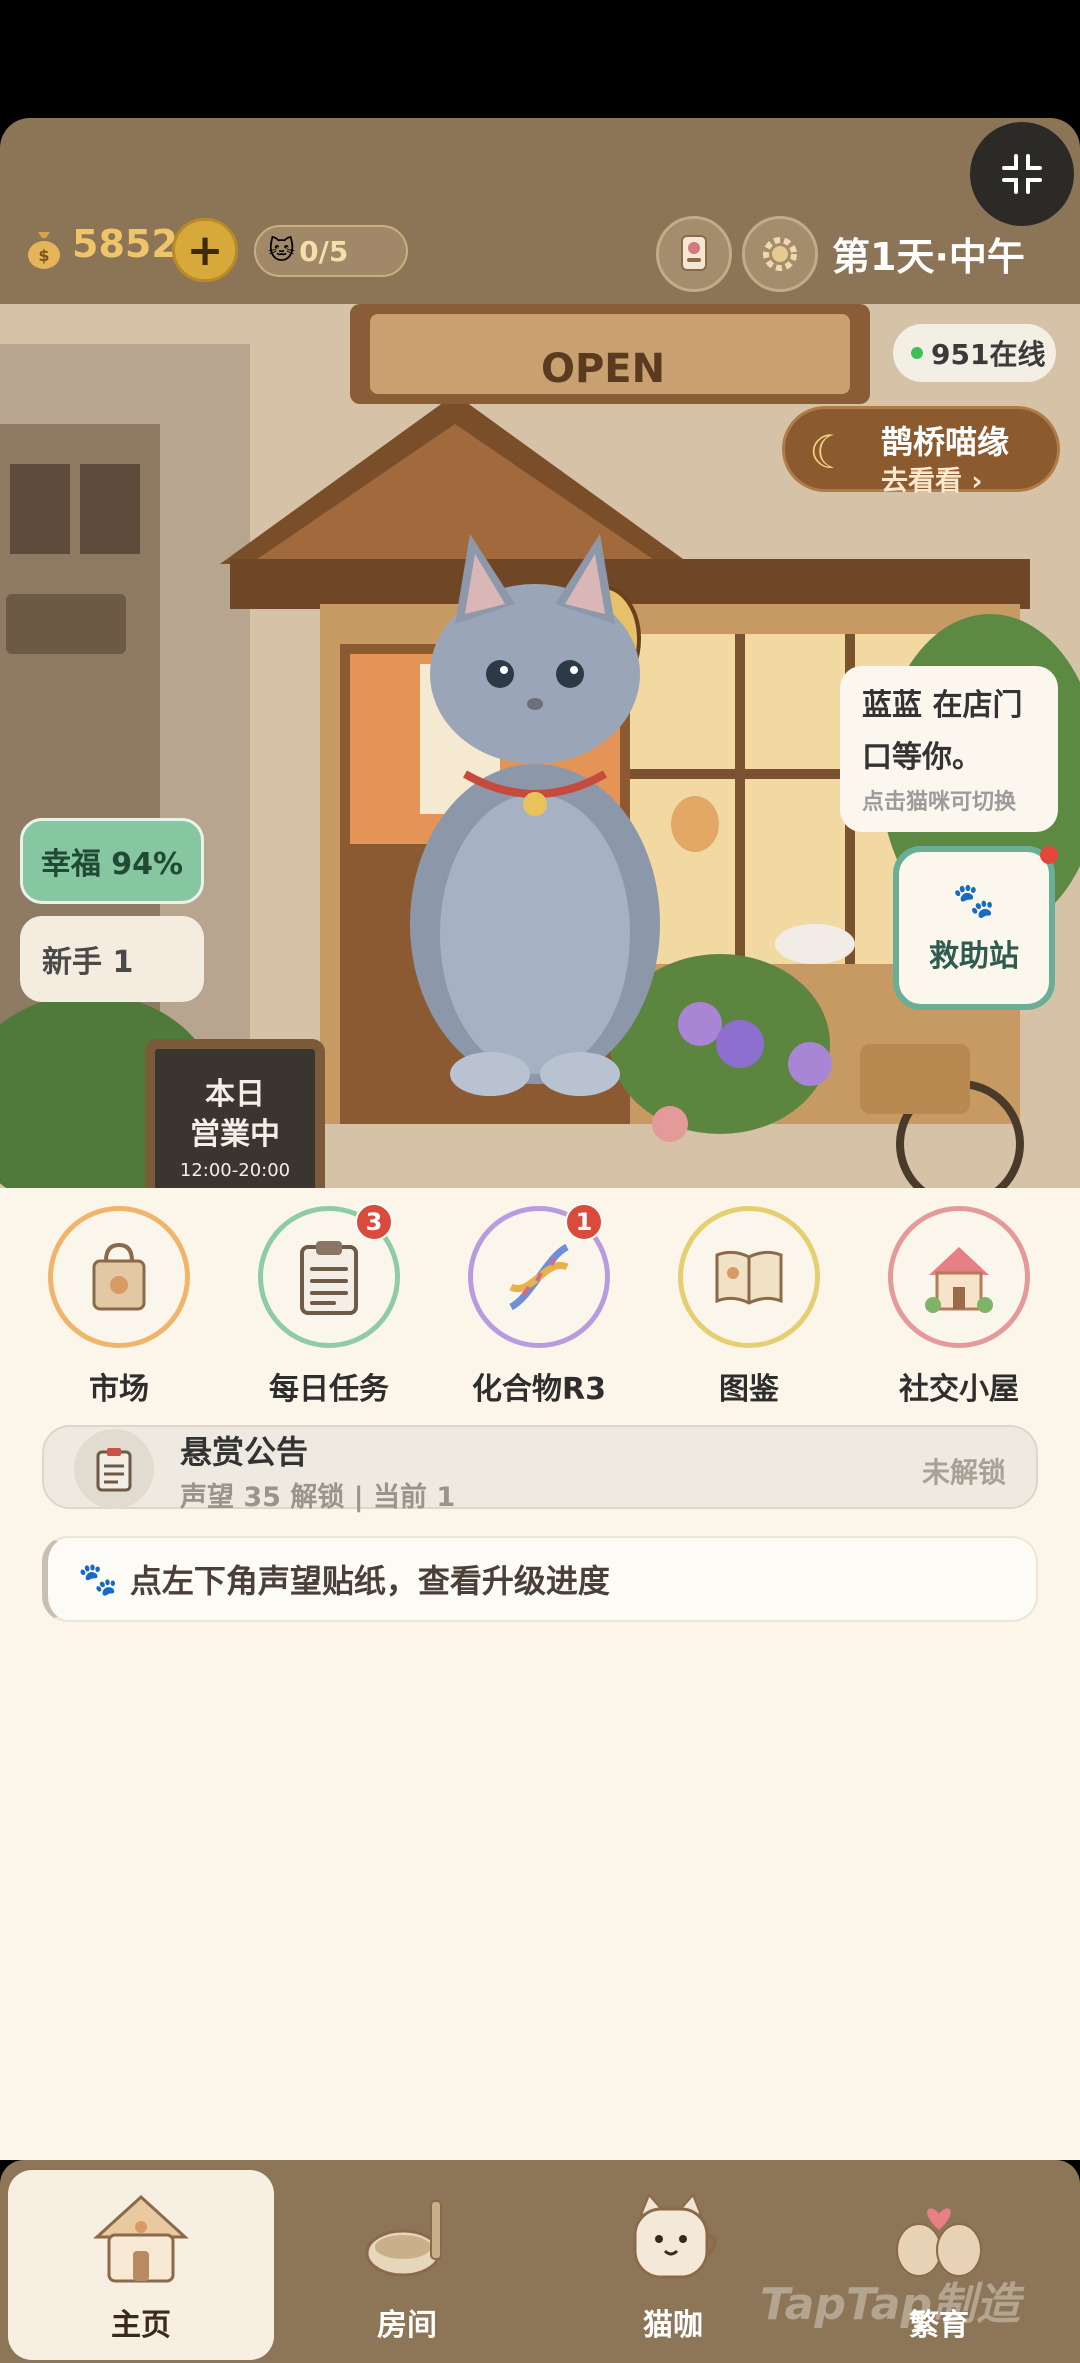 Image resolution: width=1080 pixels, height=2363 pixels. I want to click on book-icon, so click(749, 1277).